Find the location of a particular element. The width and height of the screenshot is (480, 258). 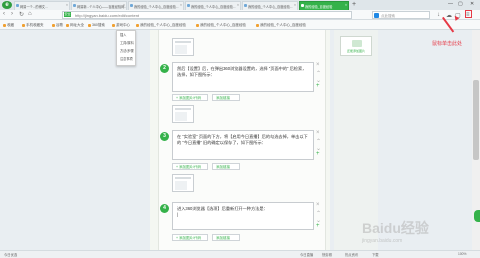

url-input: http://jingyan.baidu.com/edit/content is located at coordinates (207, 15).